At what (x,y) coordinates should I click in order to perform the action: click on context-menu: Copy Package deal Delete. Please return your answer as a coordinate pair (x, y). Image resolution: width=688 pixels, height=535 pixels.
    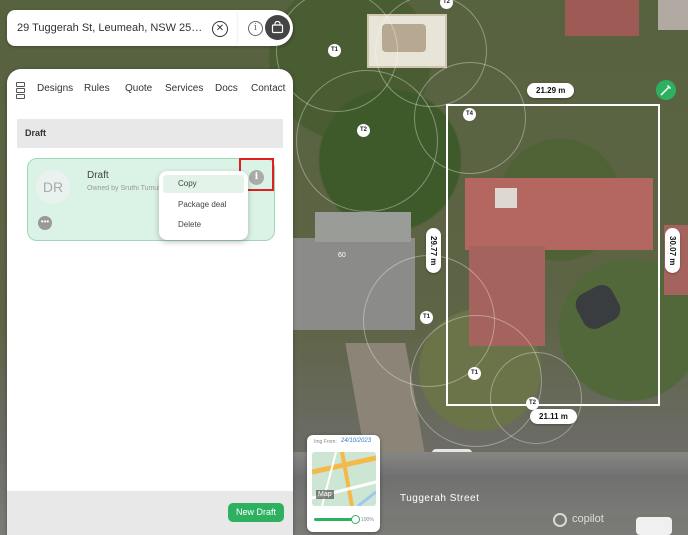
    Looking at the image, I should click on (203, 205).